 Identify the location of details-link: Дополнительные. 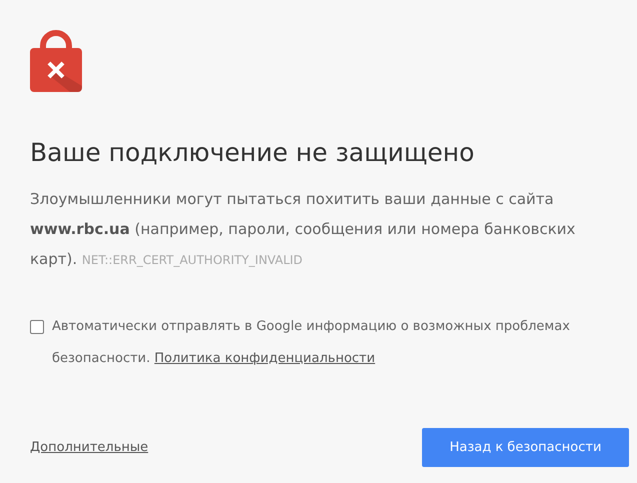
(89, 447).